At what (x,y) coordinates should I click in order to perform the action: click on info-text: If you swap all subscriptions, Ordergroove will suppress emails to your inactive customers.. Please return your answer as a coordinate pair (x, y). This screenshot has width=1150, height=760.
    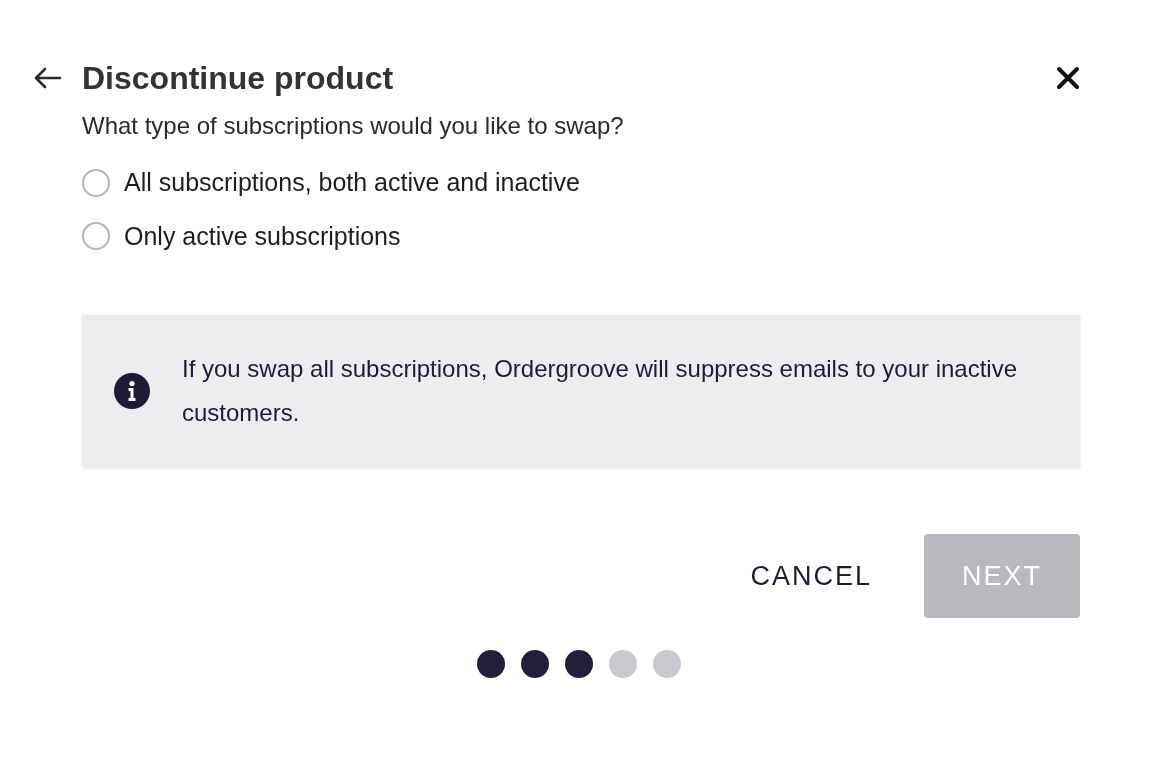
    Looking at the image, I should click on (600, 391).